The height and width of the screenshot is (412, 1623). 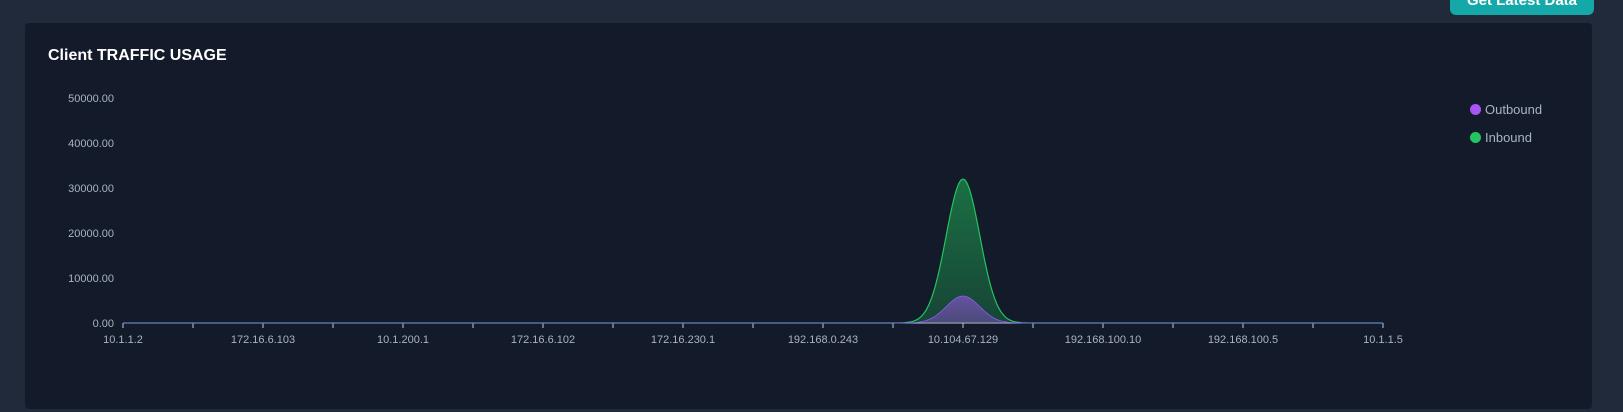 What do you see at coordinates (91, 144) in the screenshot?
I see `y-tick-label: 40000.00` at bounding box center [91, 144].